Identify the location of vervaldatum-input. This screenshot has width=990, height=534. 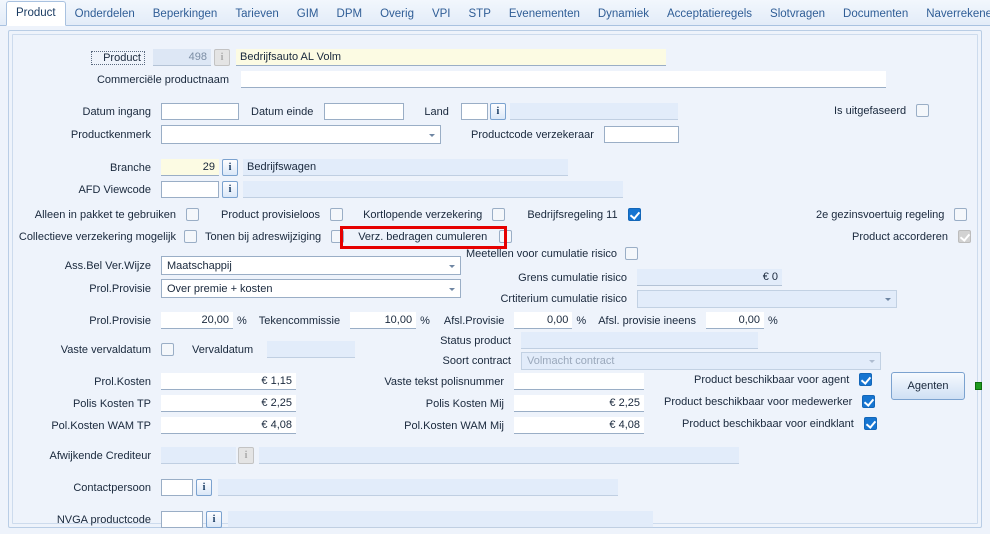
(311, 349).